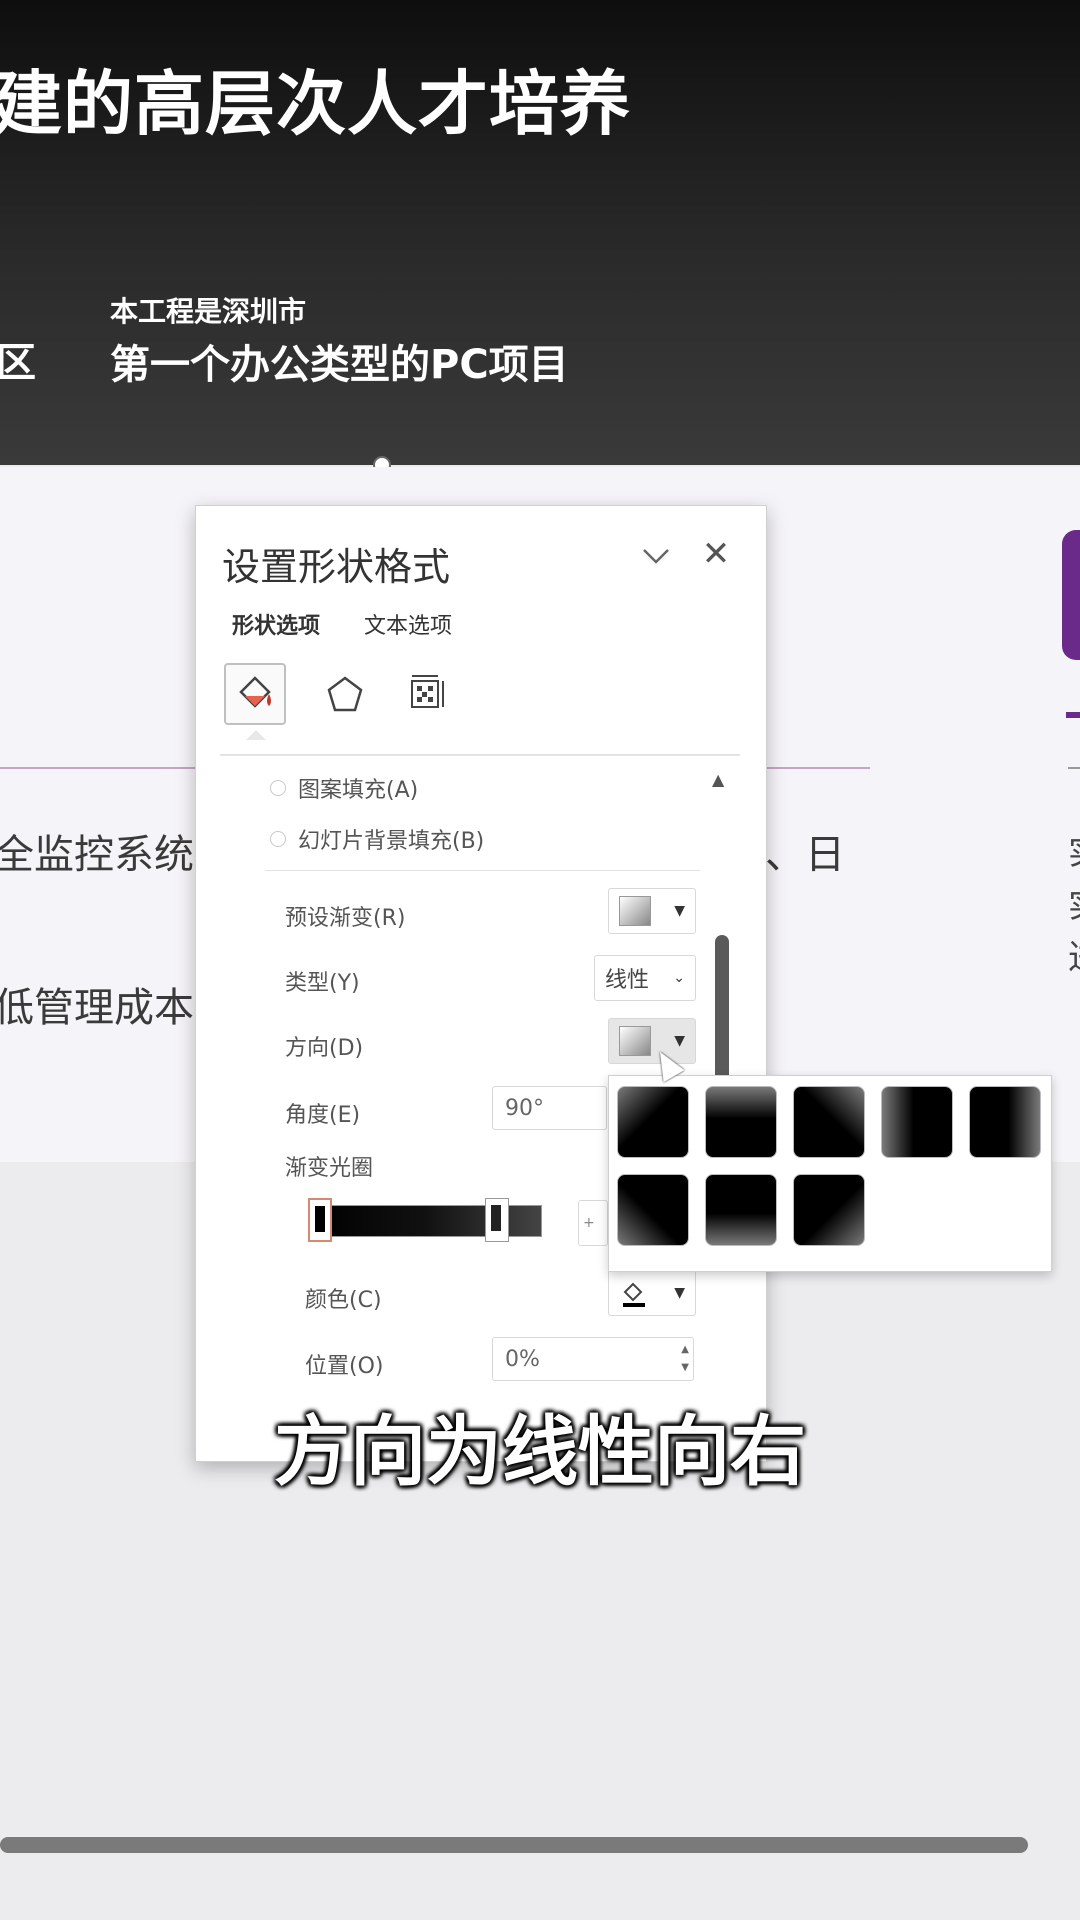 The height and width of the screenshot is (1920, 1080). What do you see at coordinates (315, 104) in the screenshot?
I see `slide-title: 建的高层次人才培养` at bounding box center [315, 104].